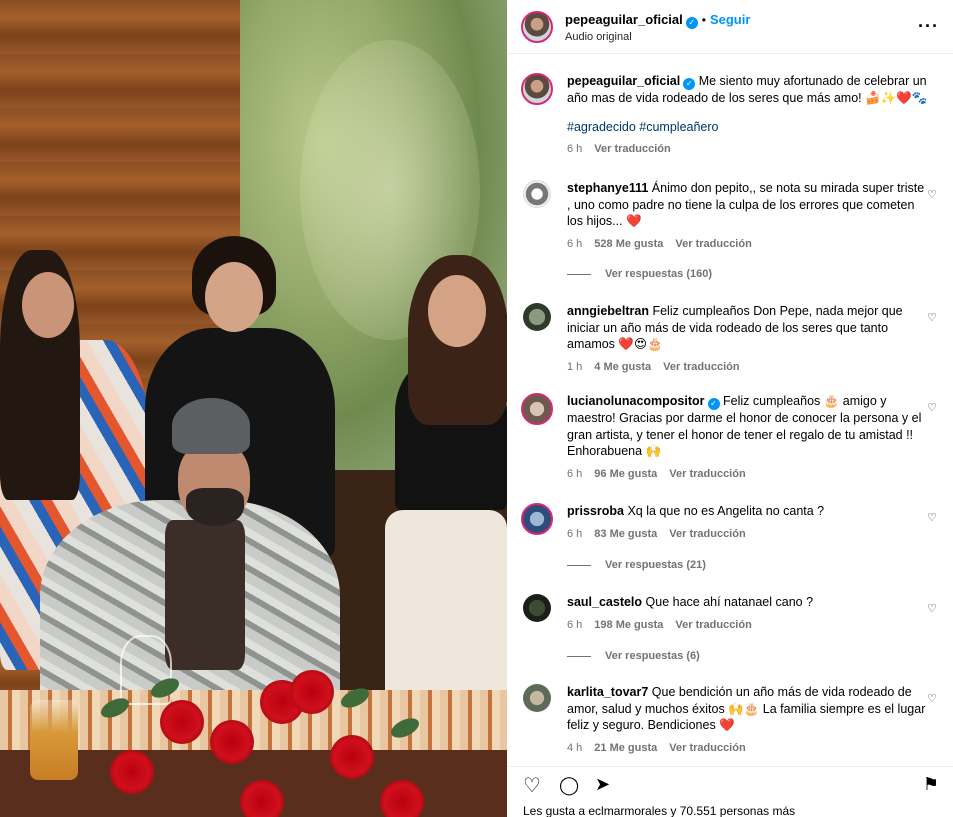 The width and height of the screenshot is (953, 817). I want to click on audio-label: Audio original, so click(657, 37).